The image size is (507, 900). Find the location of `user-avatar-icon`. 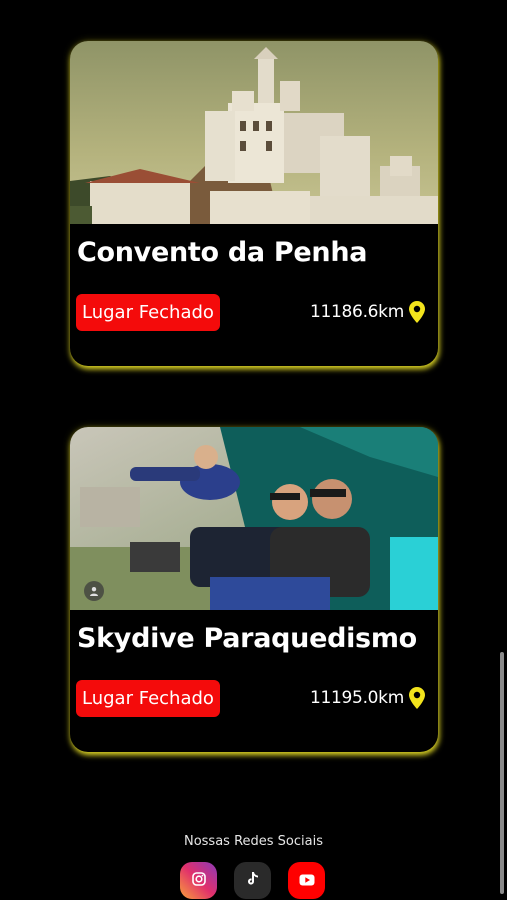

user-avatar-icon is located at coordinates (94, 591).